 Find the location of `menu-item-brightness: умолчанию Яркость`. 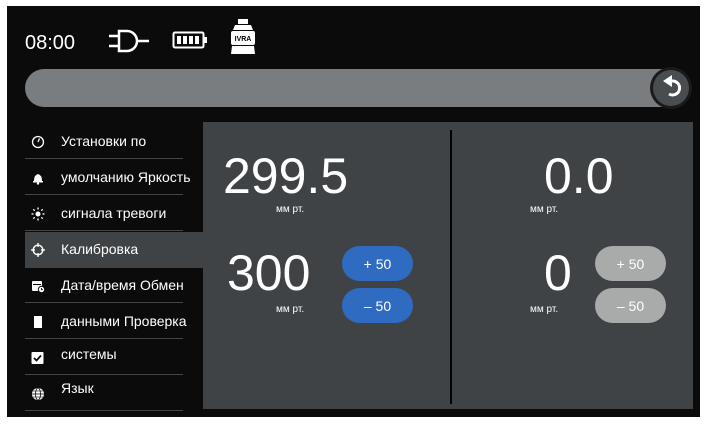

menu-item-brightness: умолчанию Яркость is located at coordinates (108, 178).